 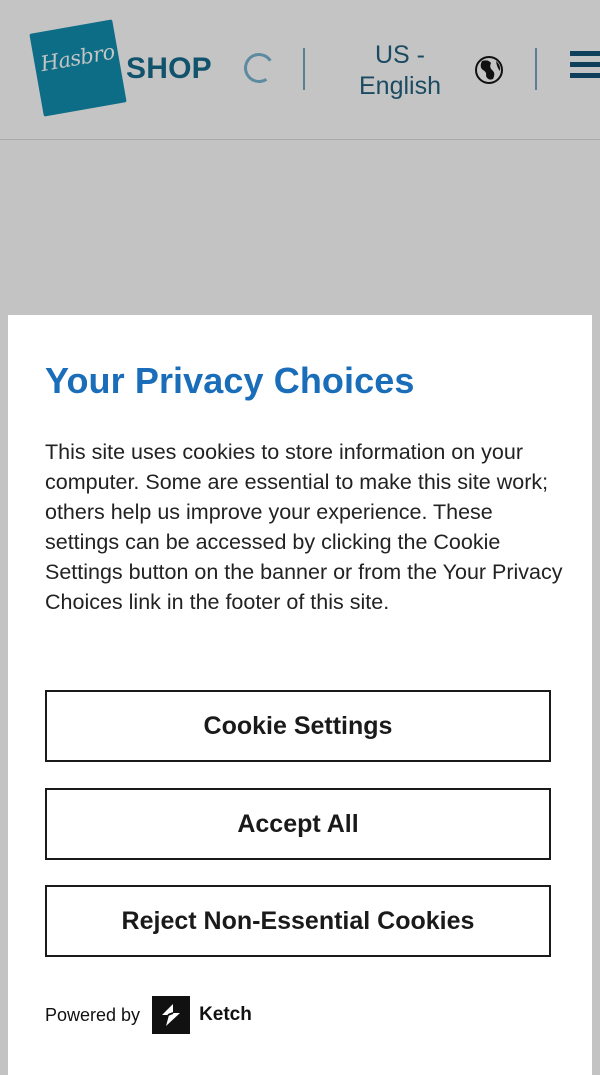 What do you see at coordinates (400, 55) in the screenshot?
I see `locale-country: US -` at bounding box center [400, 55].